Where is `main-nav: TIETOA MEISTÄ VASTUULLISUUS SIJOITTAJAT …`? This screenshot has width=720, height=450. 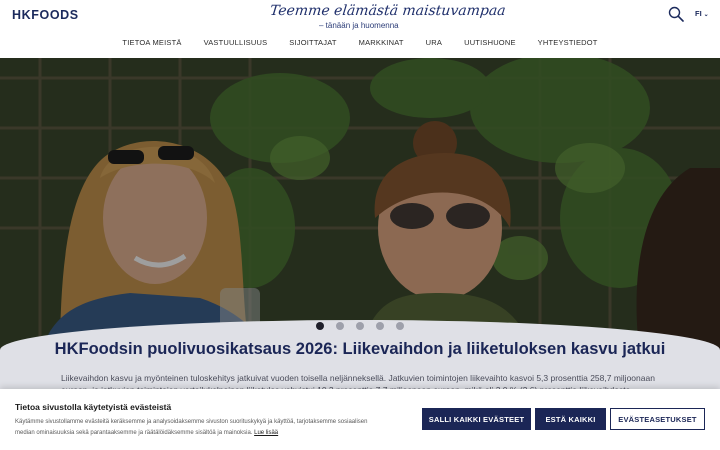
main-nav: TIETOA MEISTÄ VASTUULLISUUS SIJOITTAJAT … is located at coordinates (360, 42).